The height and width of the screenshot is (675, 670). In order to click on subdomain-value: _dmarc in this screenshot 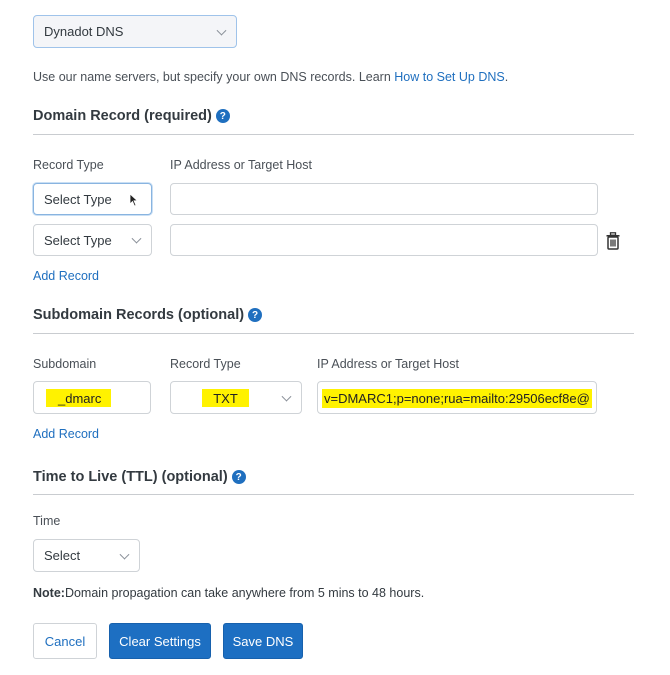, I will do `click(78, 398)`.